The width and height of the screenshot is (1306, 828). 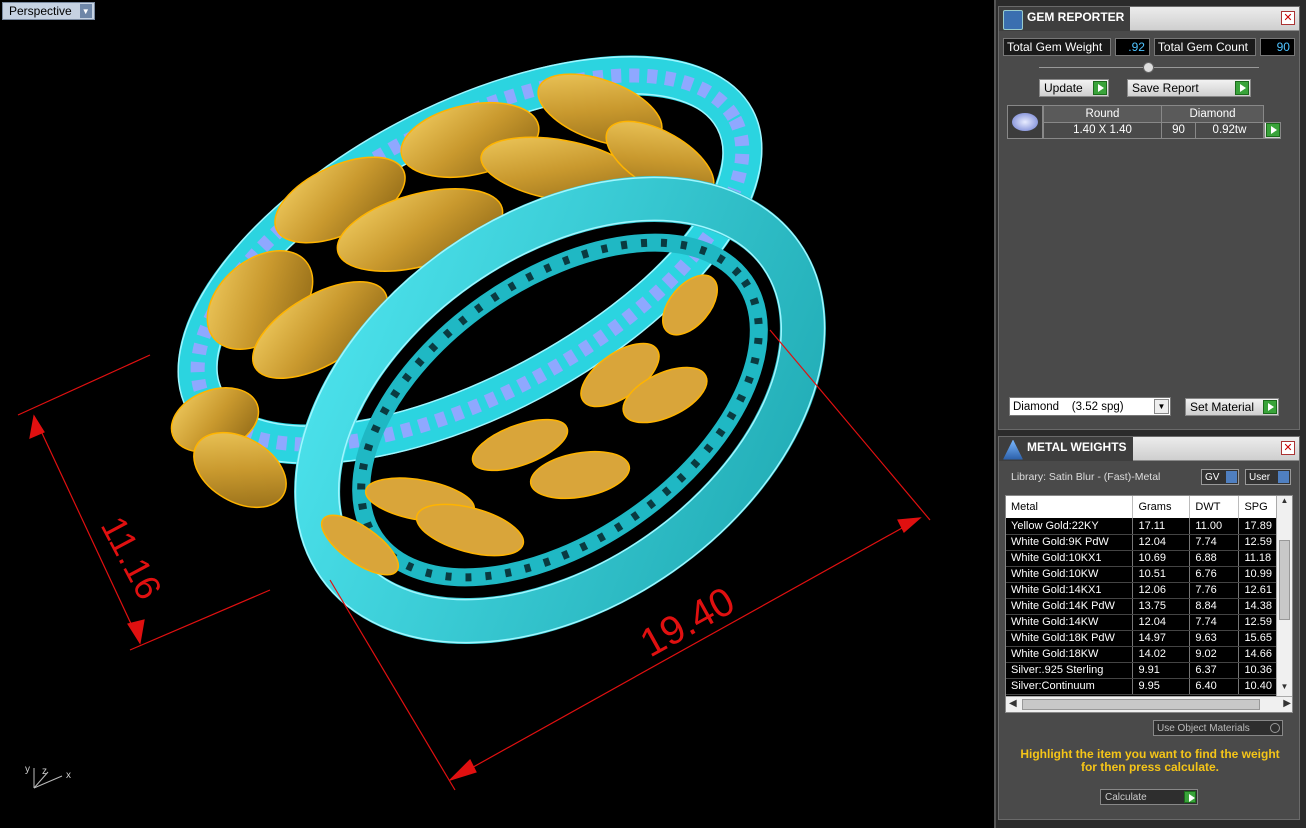 I want to click on grams-cell: 10.69, so click(x=1161, y=558).